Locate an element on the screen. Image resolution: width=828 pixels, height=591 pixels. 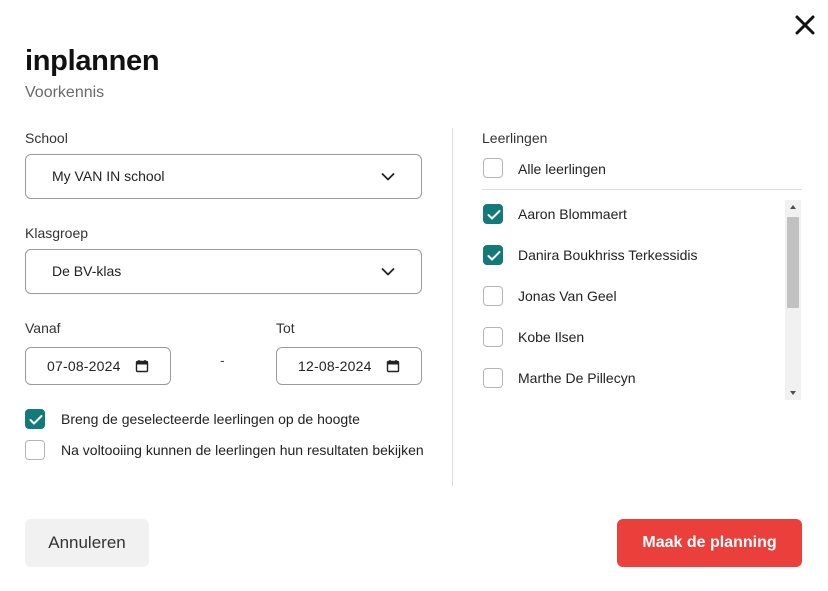
vanaf-label: Vanaf is located at coordinates (43, 328).